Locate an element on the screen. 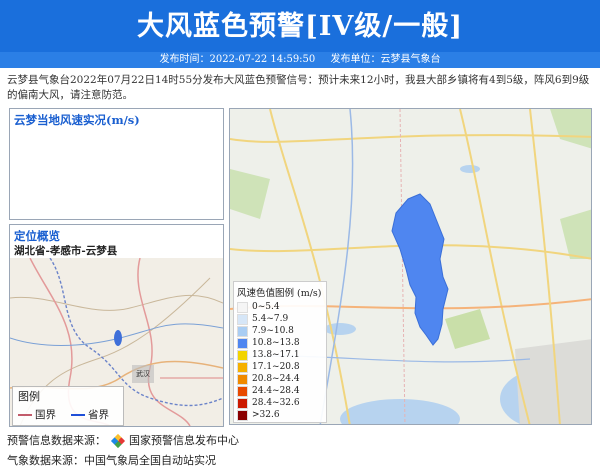 Image resolution: width=600 pixels, height=471 pixels. publish-unit: 发布单位：云梦县气象台 is located at coordinates (385, 59).